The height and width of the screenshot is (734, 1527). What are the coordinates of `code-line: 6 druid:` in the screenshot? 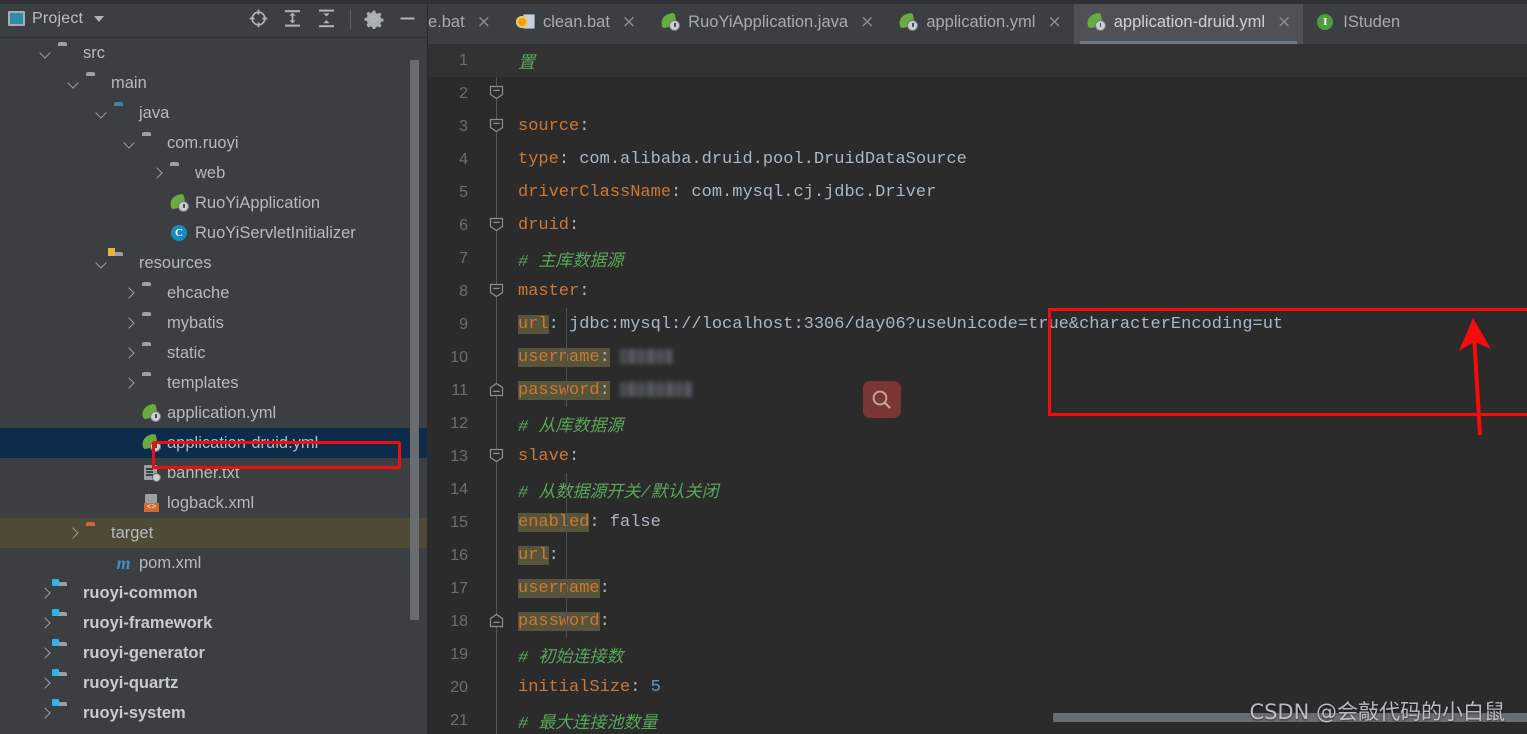 It's located at (977, 225).